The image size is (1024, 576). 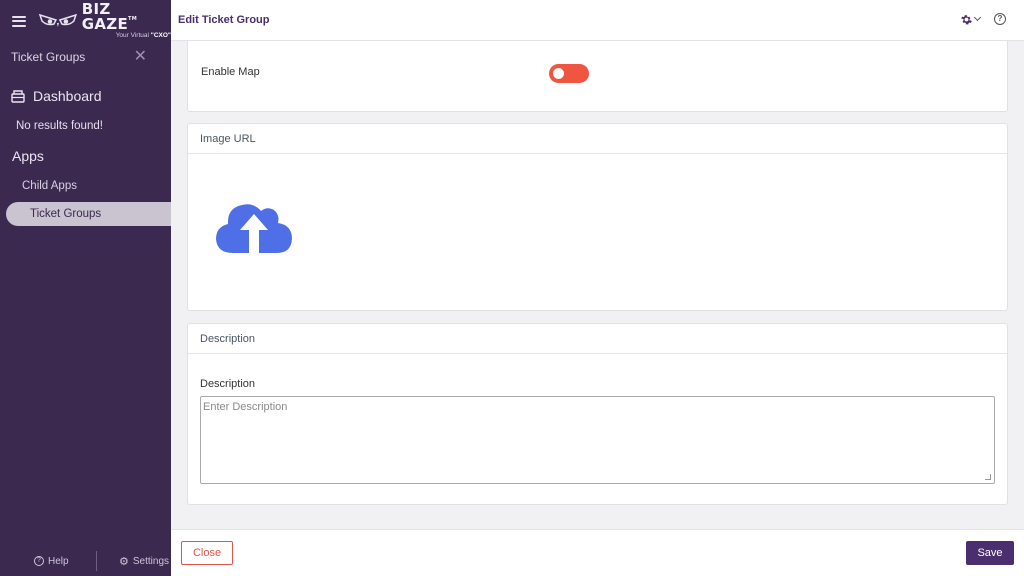 I want to click on top-bar: Edit Ticket Group ?, so click(x=597, y=20).